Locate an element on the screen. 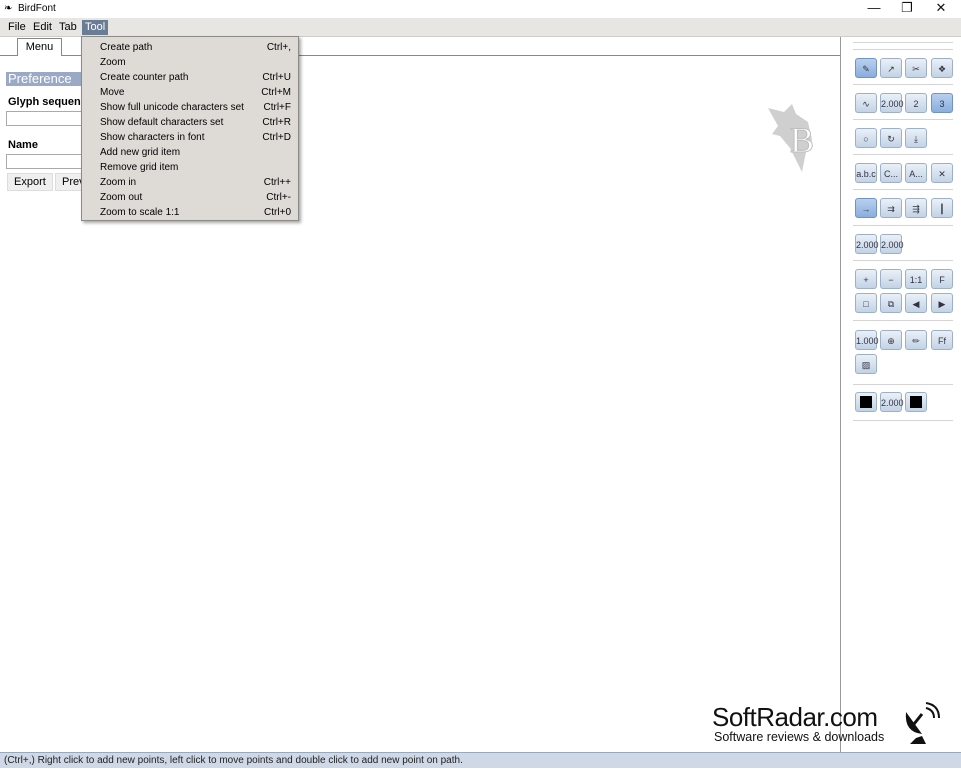 Image resolution: width=961 pixels, height=769 pixels. menu-item-label: Zoom to scale 1:1 is located at coordinates (140, 212).